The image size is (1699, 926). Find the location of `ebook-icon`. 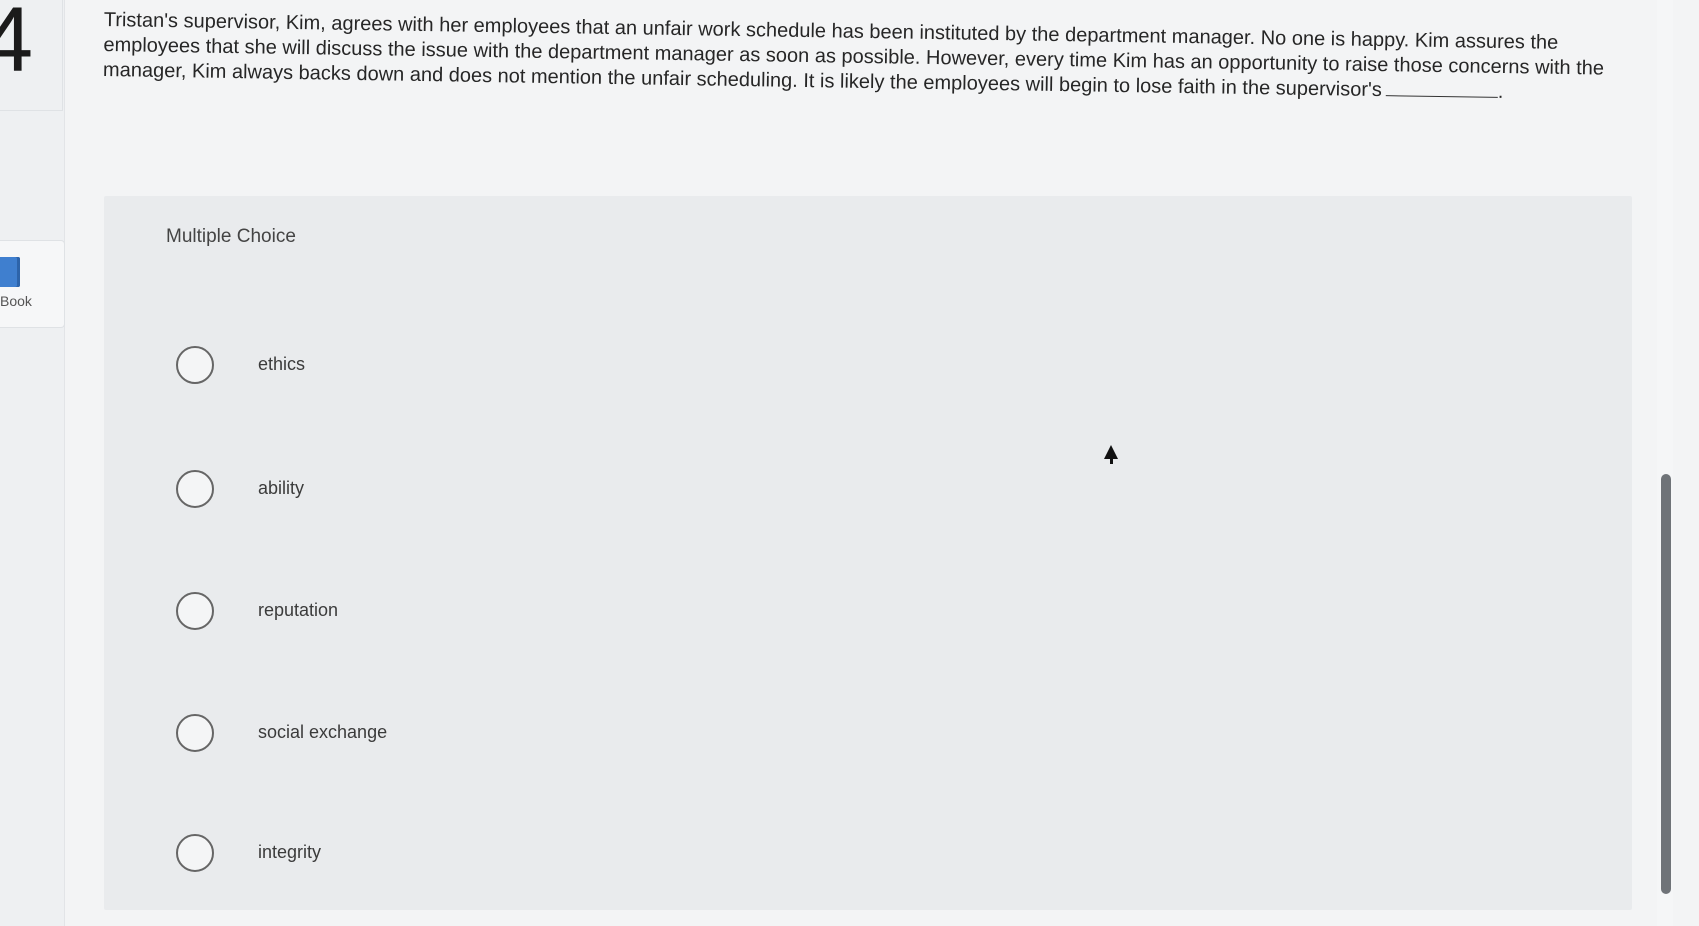

ebook-icon is located at coordinates (10, 272).